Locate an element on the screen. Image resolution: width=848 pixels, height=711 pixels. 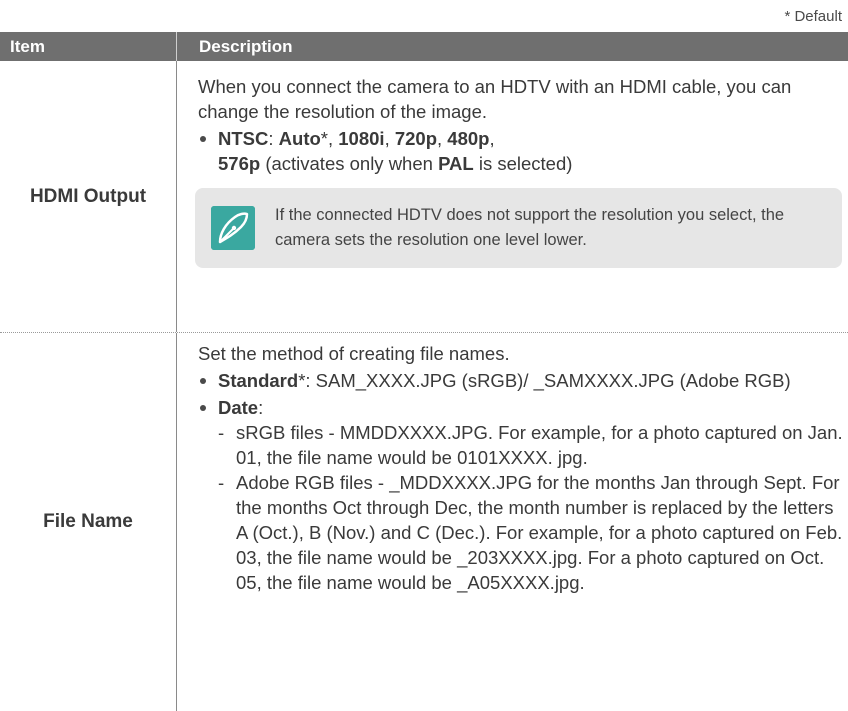
standard-label: Standard is located at coordinates (258, 380).